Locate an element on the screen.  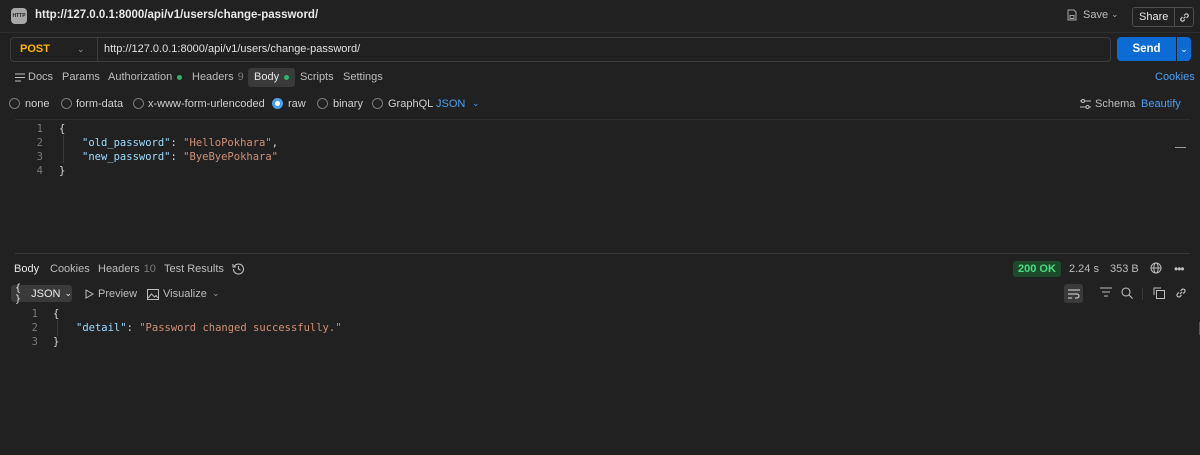
copy-link-button is located at coordinates (1184, 17).